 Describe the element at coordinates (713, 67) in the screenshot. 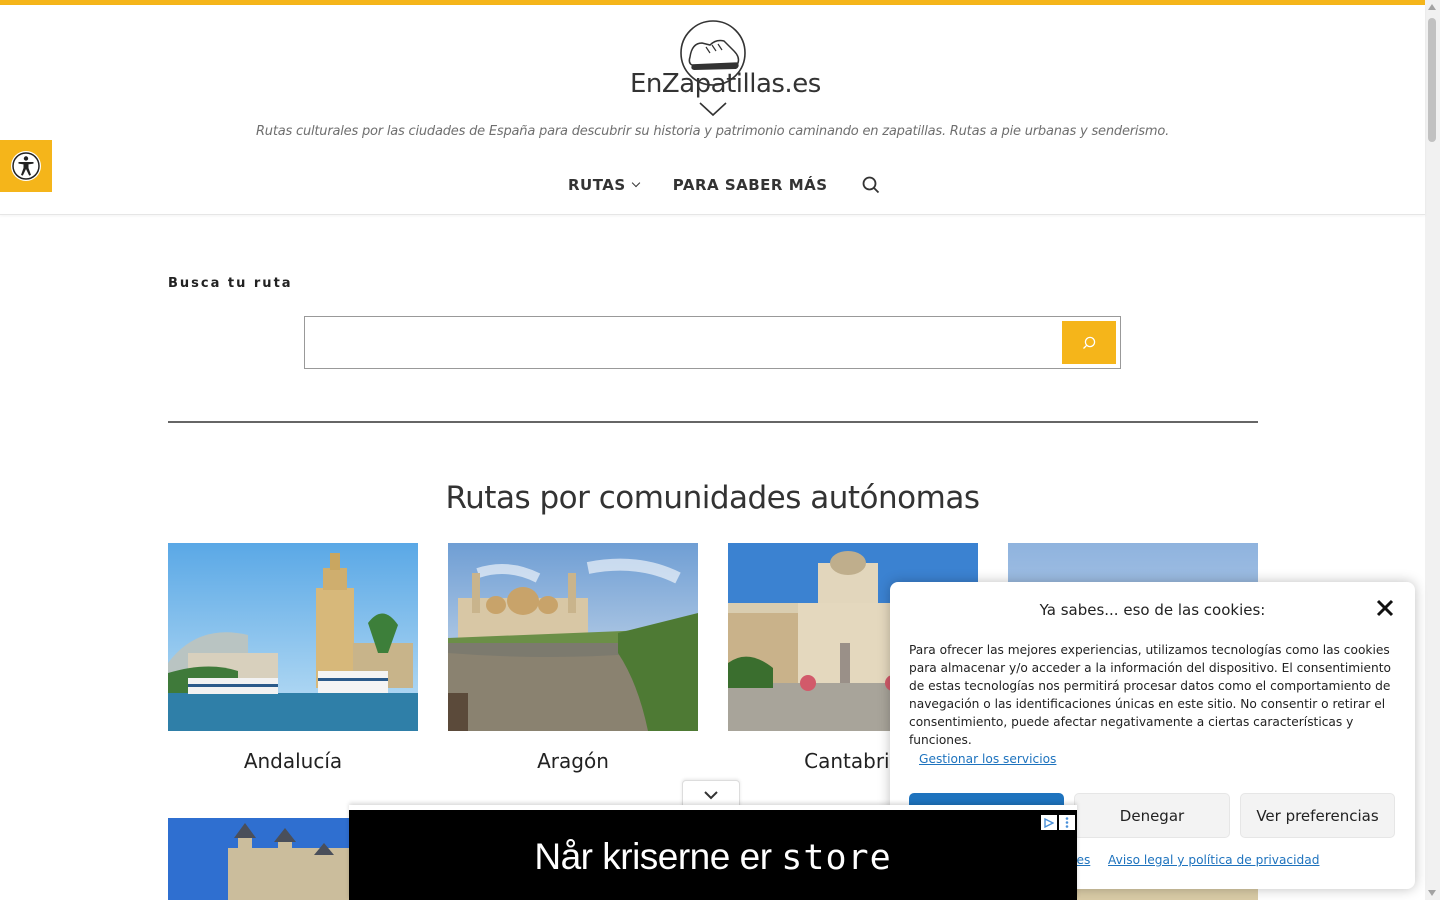

I see `site-logo` at that location.